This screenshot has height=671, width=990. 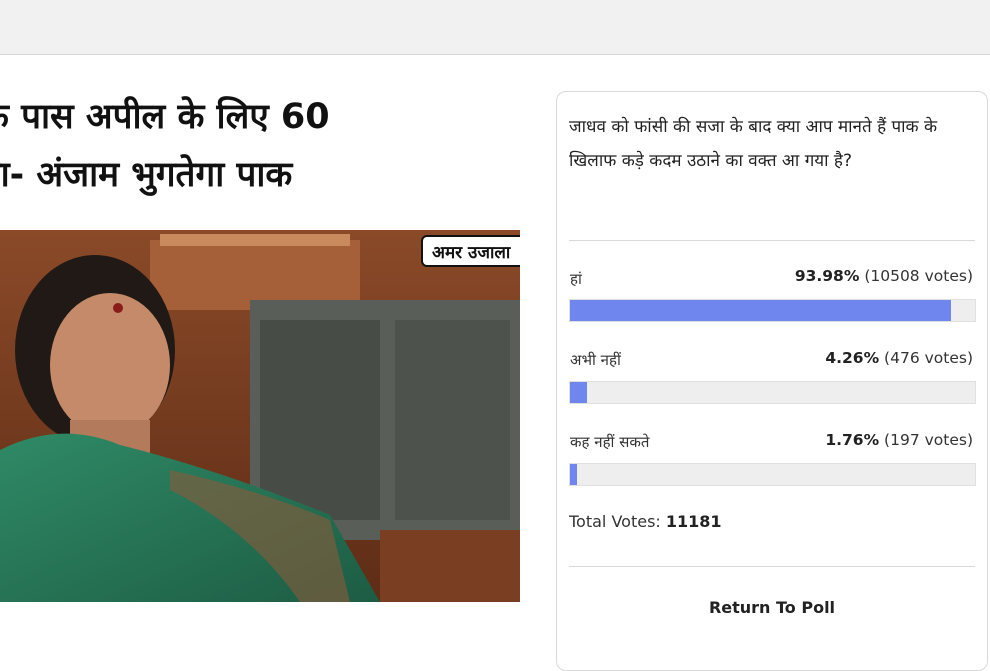 I want to click on poll-option-stats: 93.98% (10508 votes), so click(x=884, y=276).